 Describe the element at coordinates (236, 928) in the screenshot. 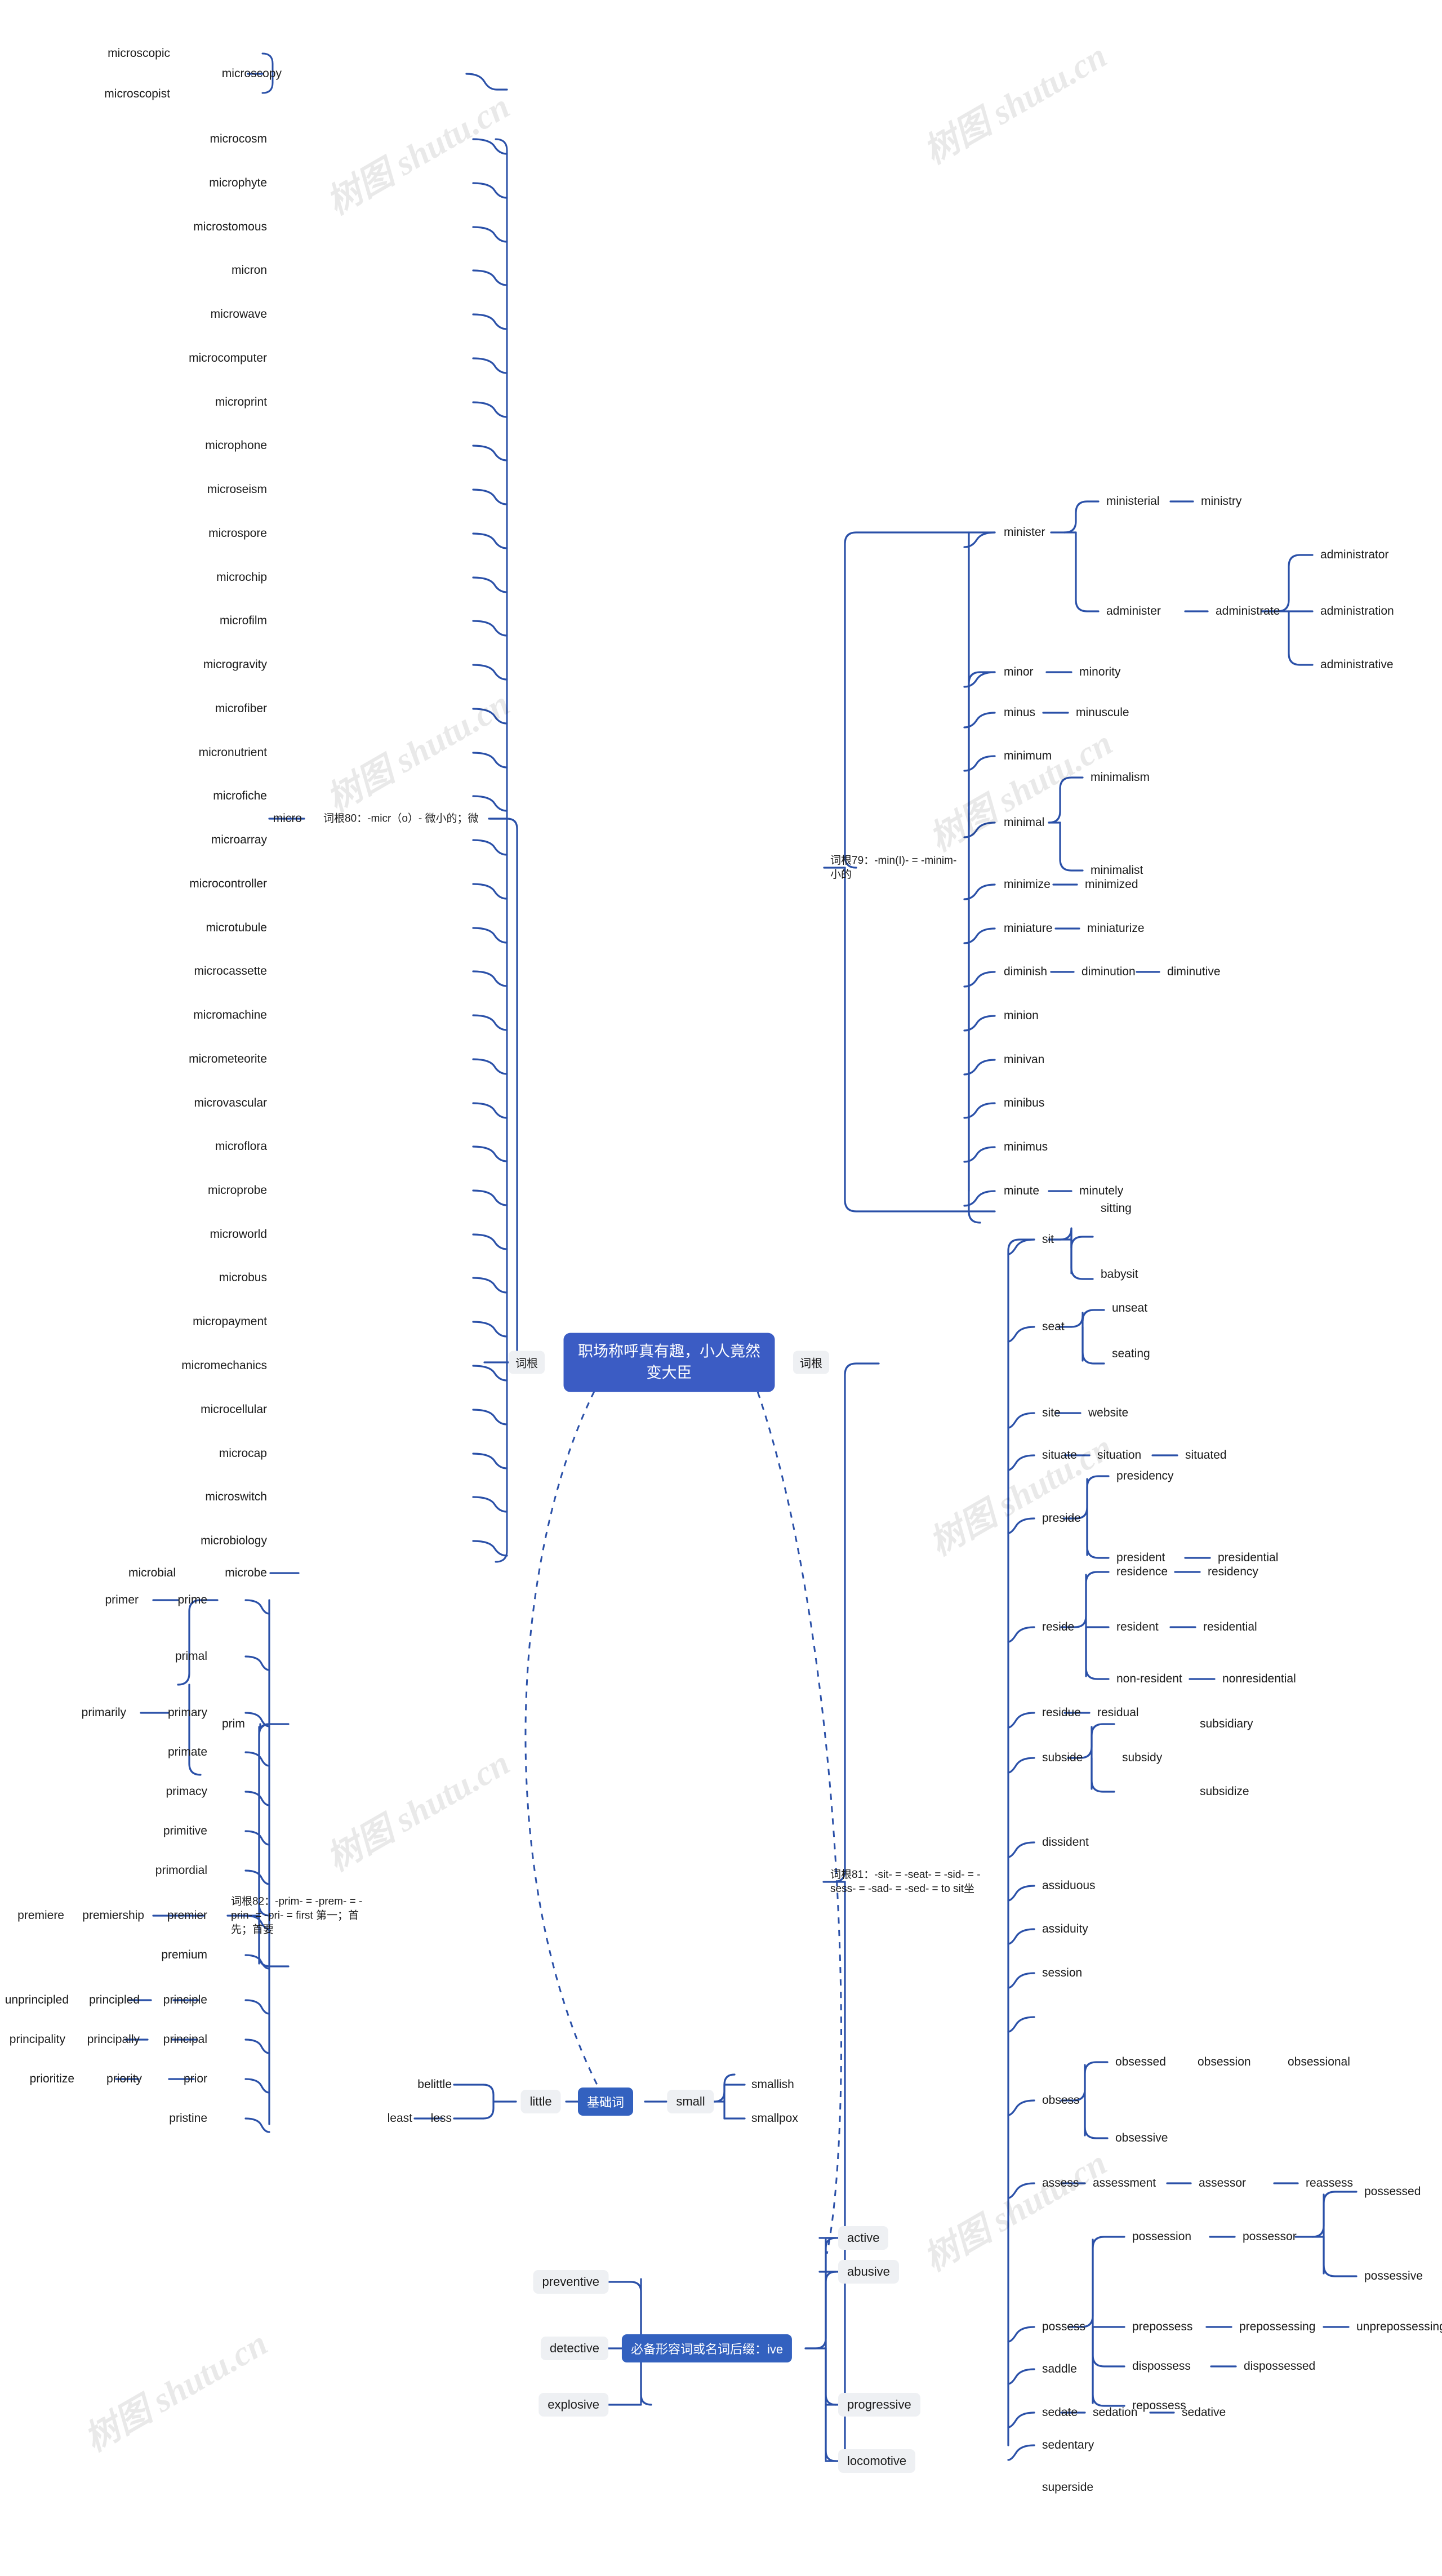

I see `node-micro-leaf: microtubule` at that location.